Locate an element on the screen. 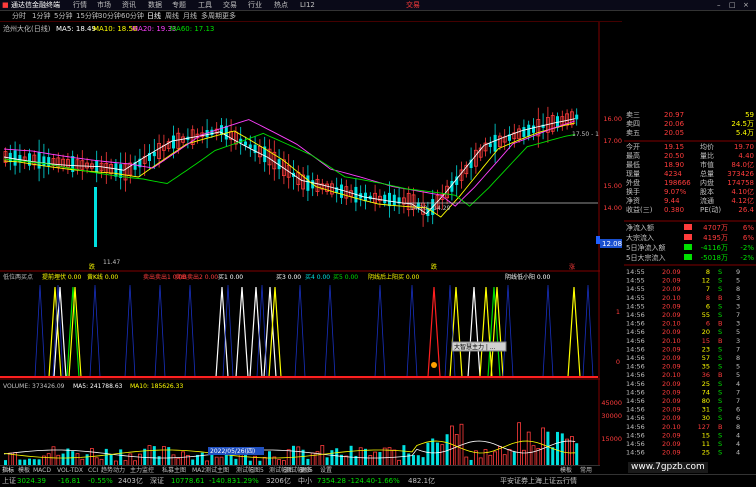 The height and width of the screenshot is (487, 756). trade-button: 交易 is located at coordinates (413, 5).